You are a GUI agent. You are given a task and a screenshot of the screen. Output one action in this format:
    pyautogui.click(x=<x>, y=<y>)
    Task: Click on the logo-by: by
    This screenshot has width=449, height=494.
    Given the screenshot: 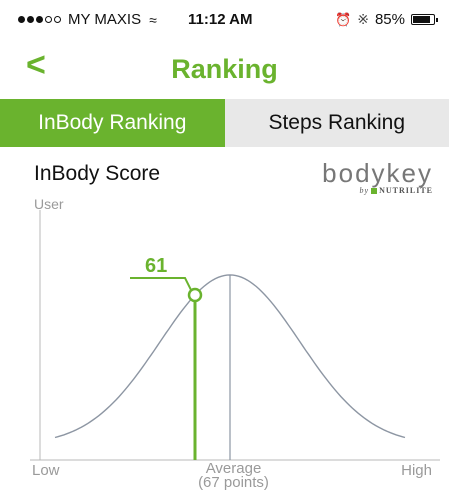 What is the action you would take?
    pyautogui.click(x=364, y=190)
    